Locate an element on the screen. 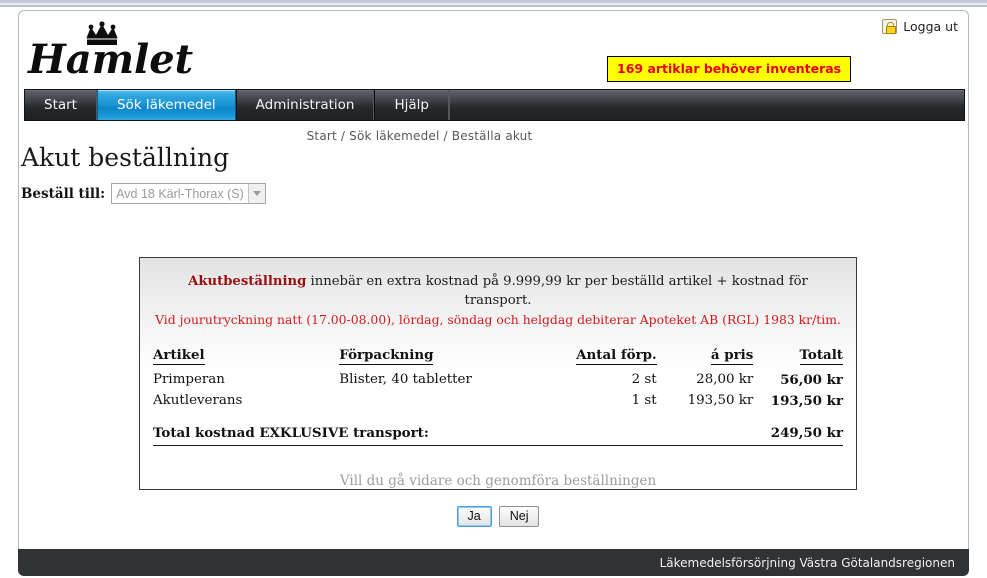  breadcrumb: Start / Sök läkemedel / Beställa akut is located at coordinates (419, 136).